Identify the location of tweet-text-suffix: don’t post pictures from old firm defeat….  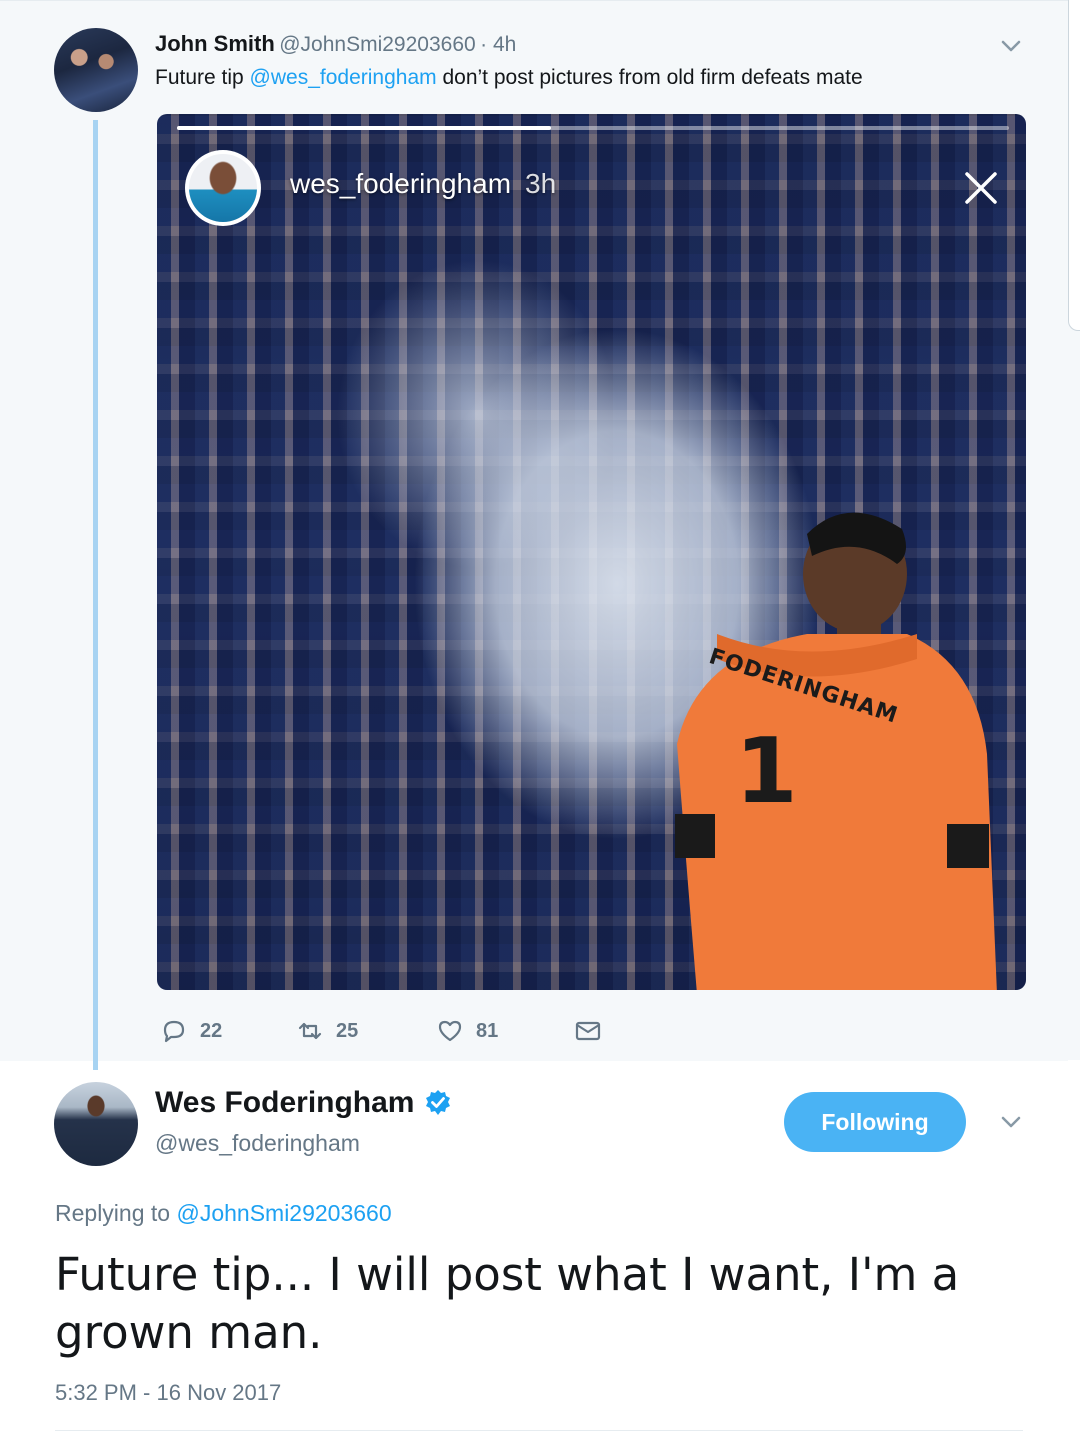
(649, 77).